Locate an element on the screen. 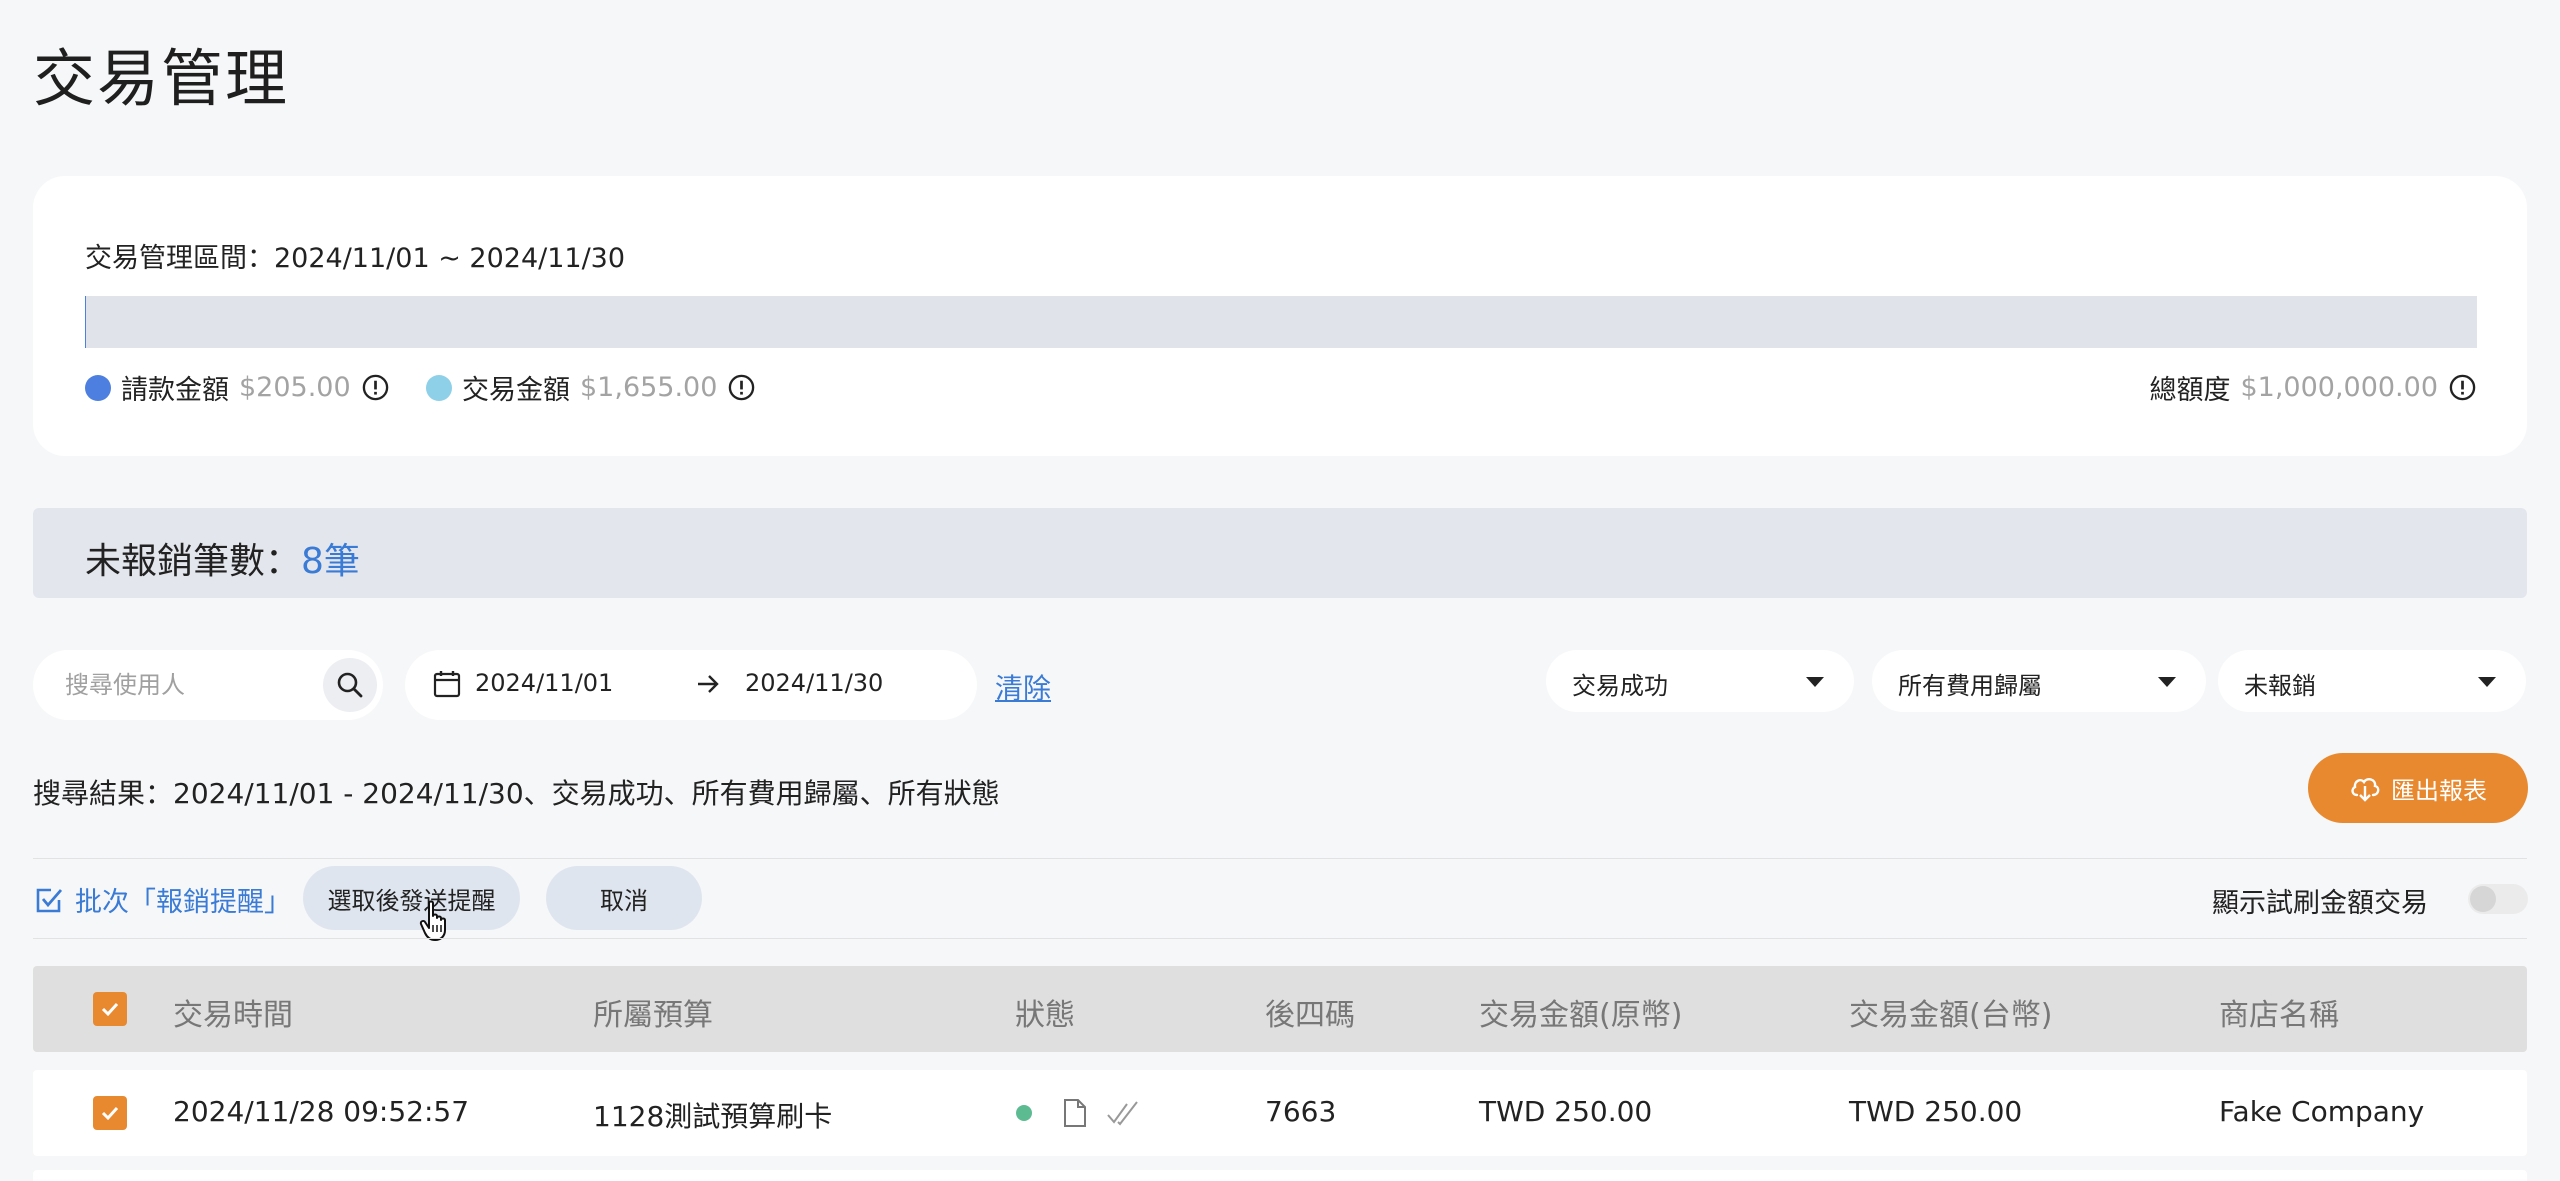 Image resolution: width=2560 pixels, height=1181 pixels. pending-summary: 未報銷筆數：8筆 is located at coordinates (222, 558).